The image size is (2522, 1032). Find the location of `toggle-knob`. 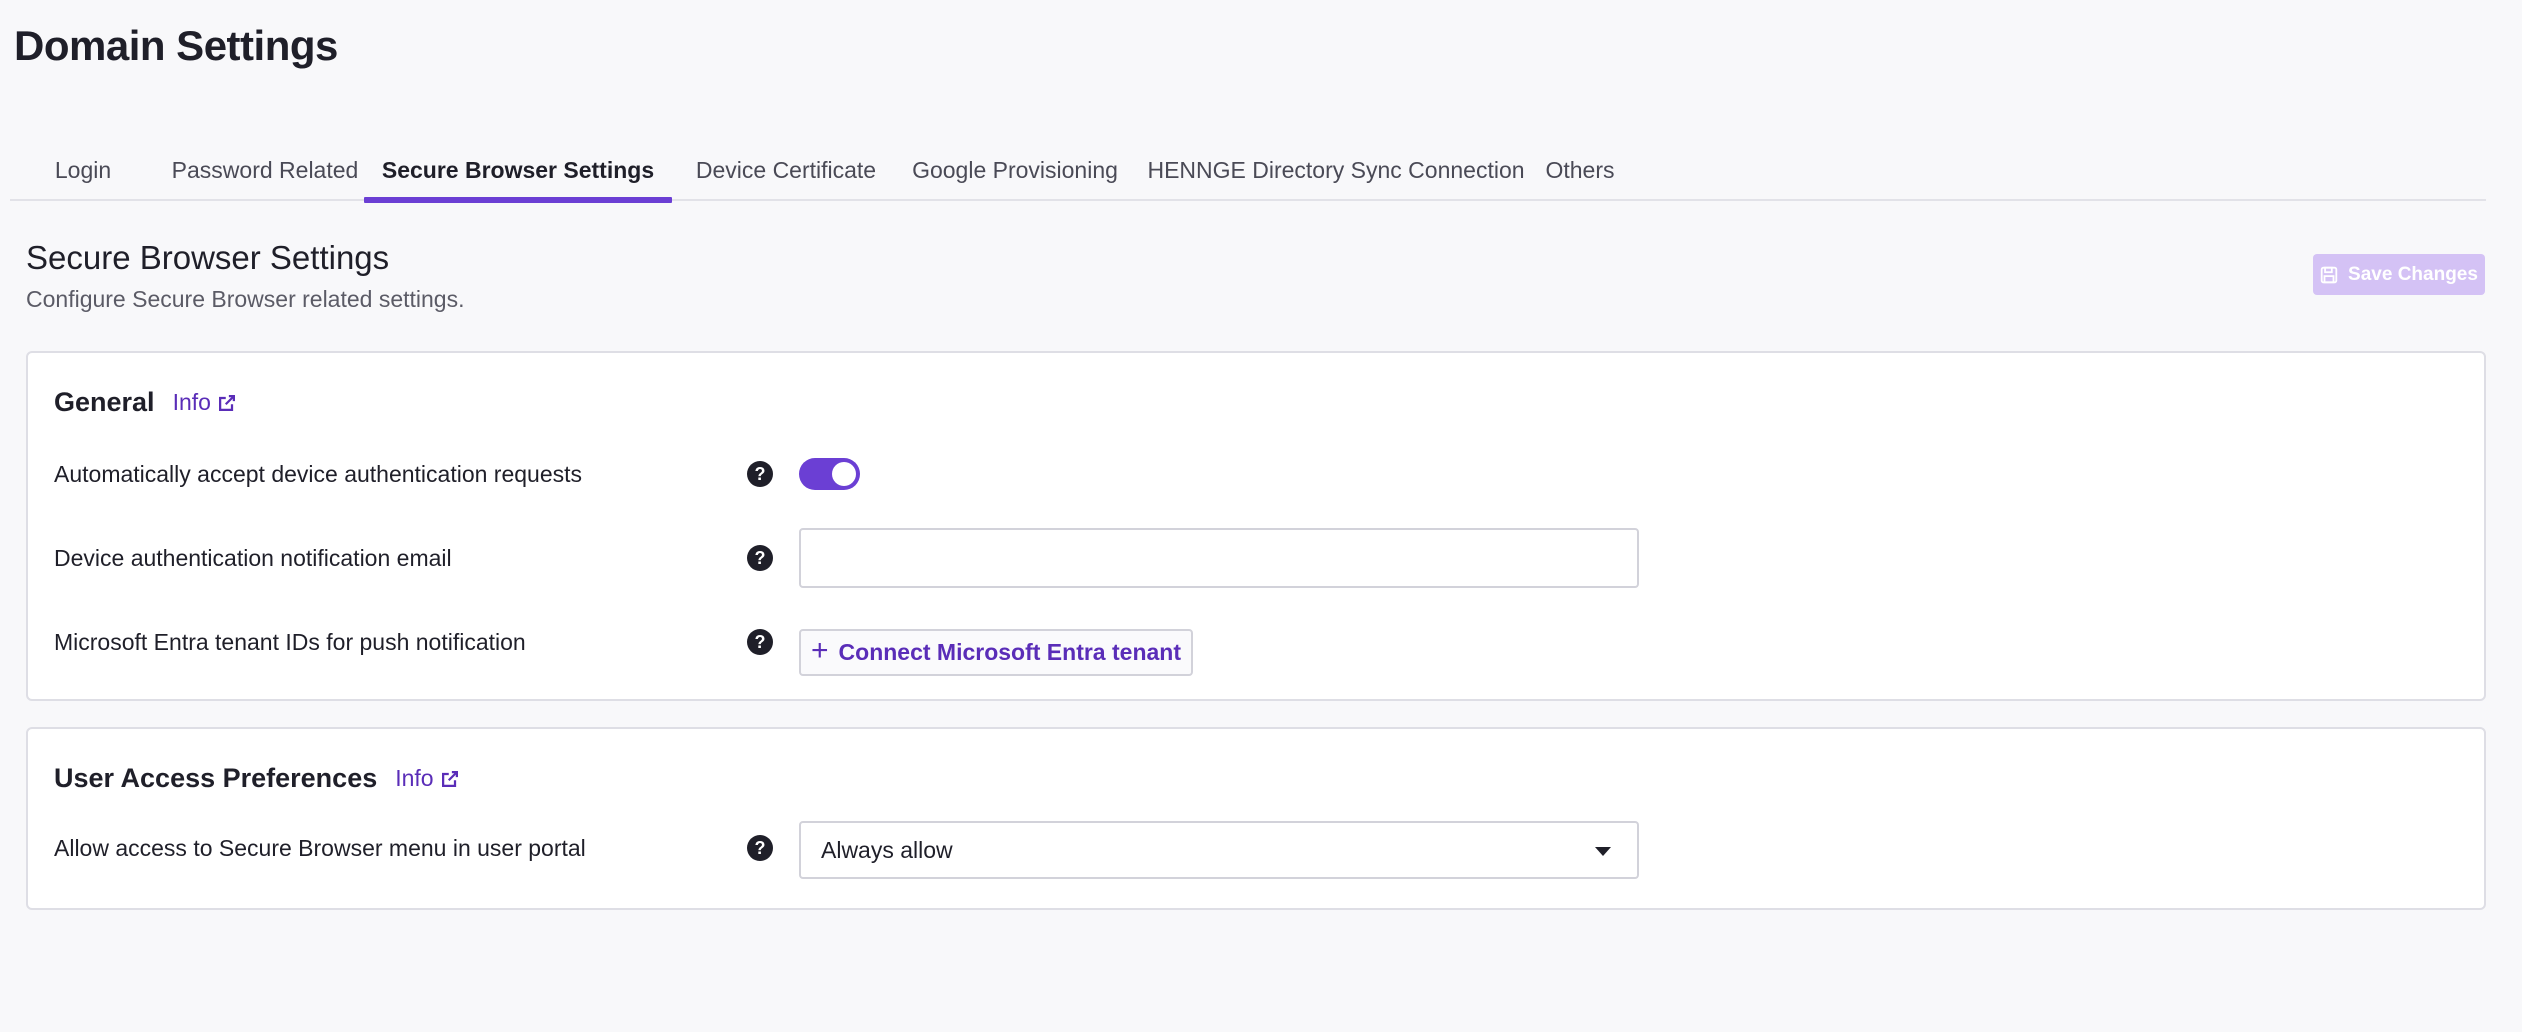

toggle-knob is located at coordinates (844, 474).